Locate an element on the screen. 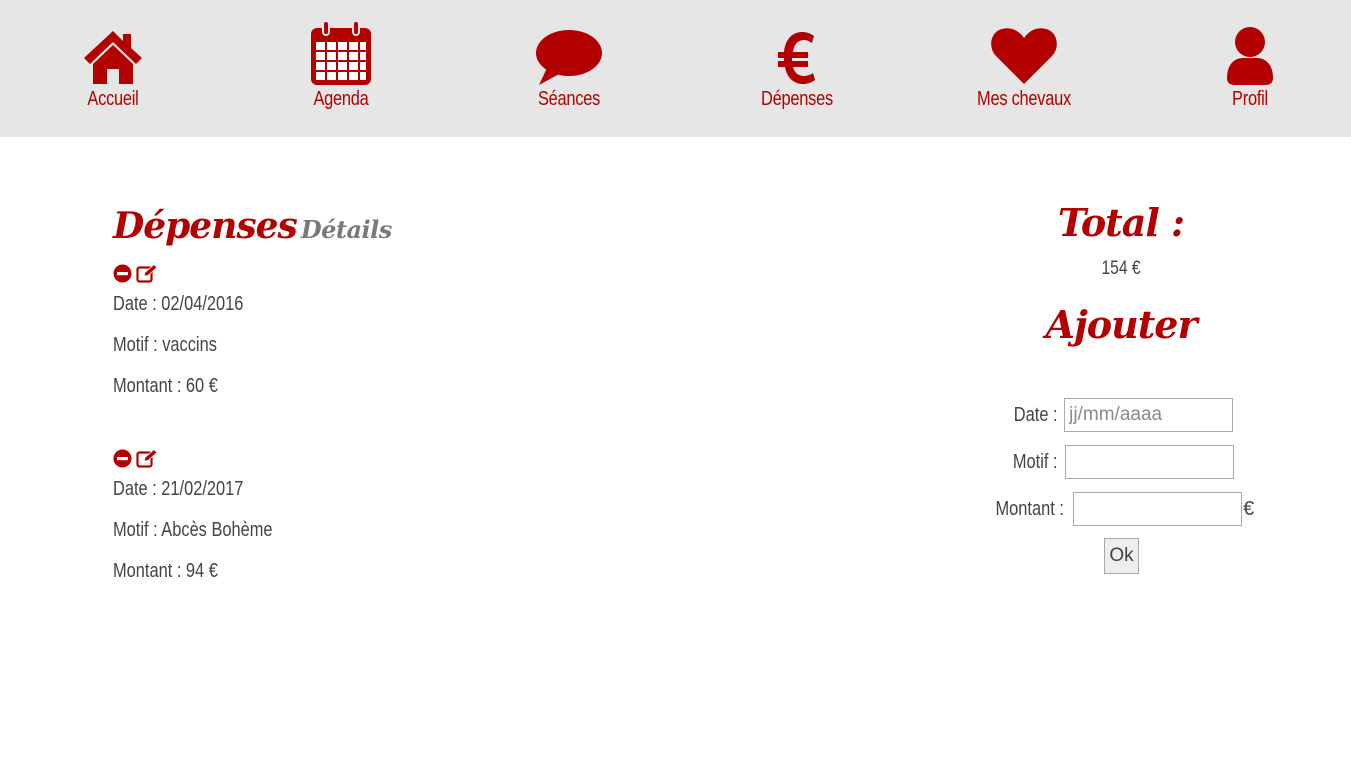 Image resolution: width=1351 pixels, height=768 pixels. date-row: Date : is located at coordinates (1121, 415).